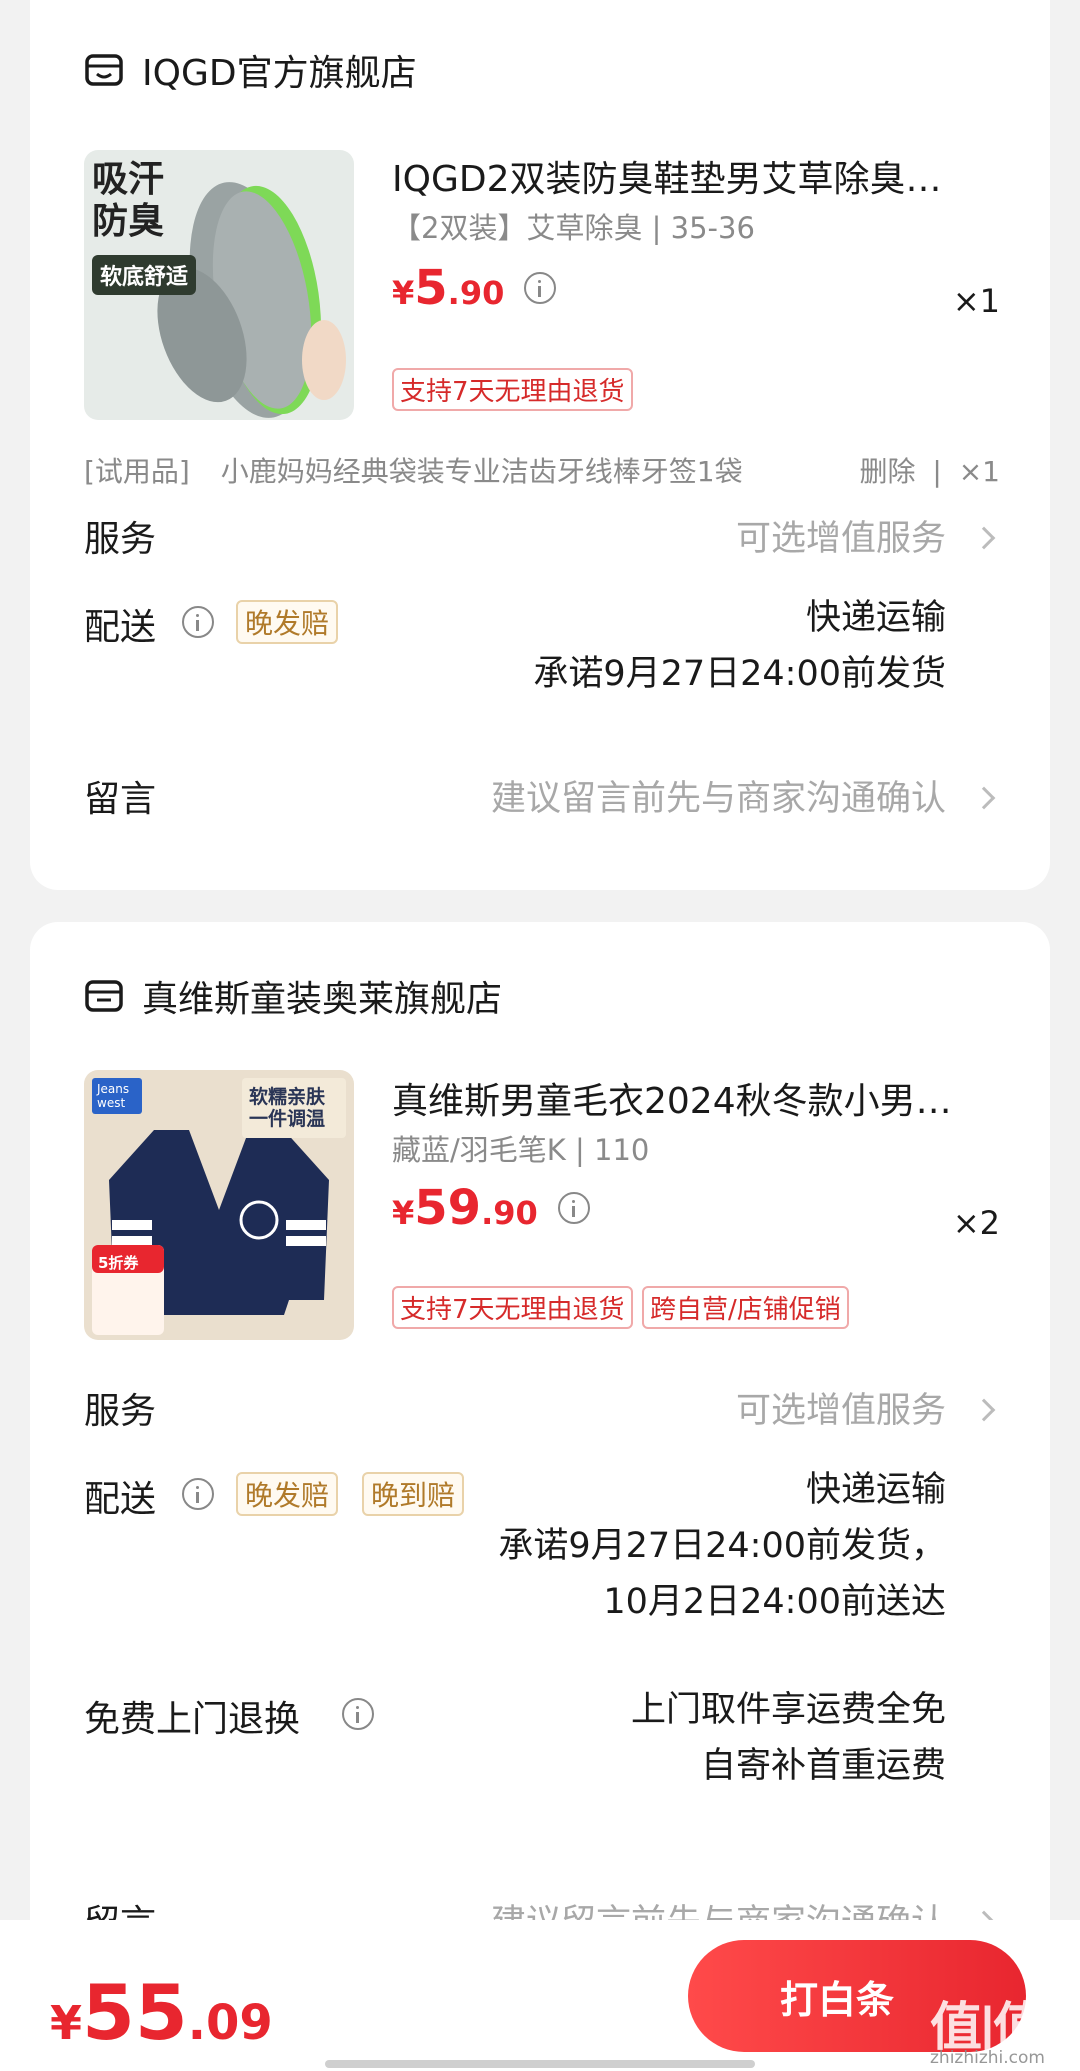 This screenshot has height=2071, width=1080. What do you see at coordinates (976, 301) in the screenshot?
I see `product-quantity: ×1` at bounding box center [976, 301].